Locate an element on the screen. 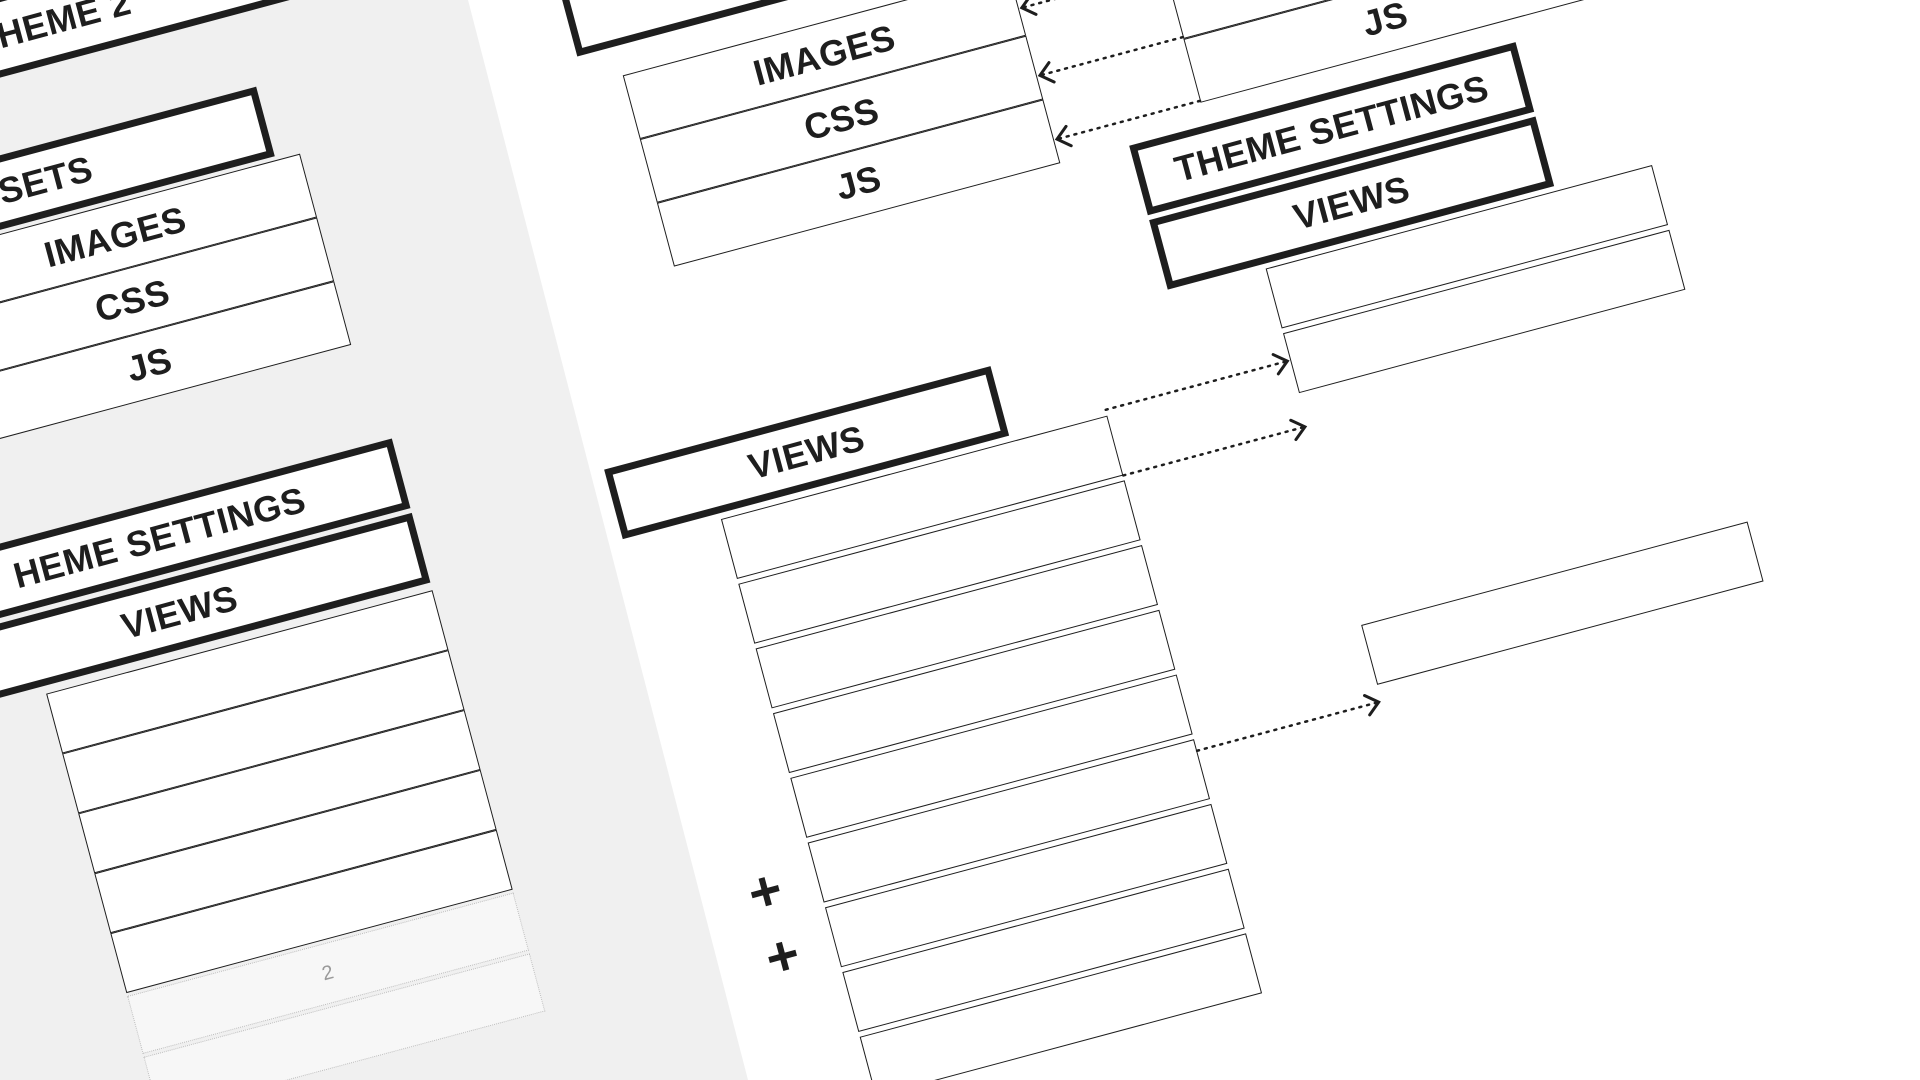  connector-images is located at coordinates (1093, 5).